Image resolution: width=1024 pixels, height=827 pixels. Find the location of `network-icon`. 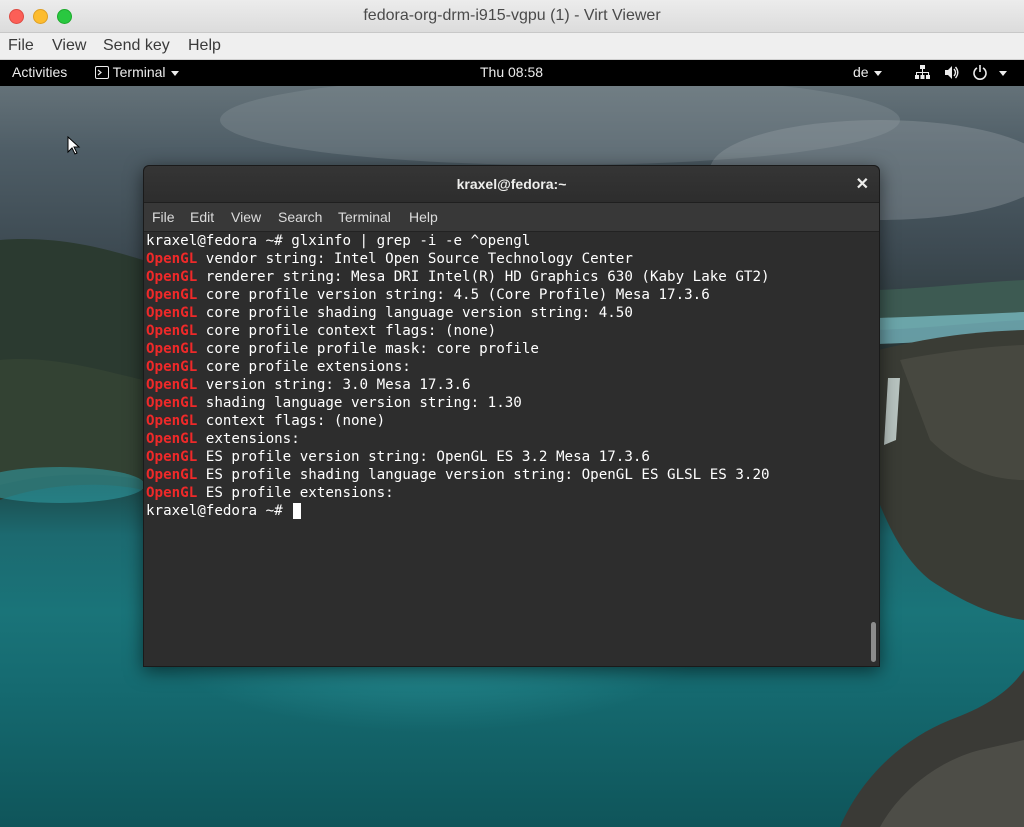

network-icon is located at coordinates (922, 72).